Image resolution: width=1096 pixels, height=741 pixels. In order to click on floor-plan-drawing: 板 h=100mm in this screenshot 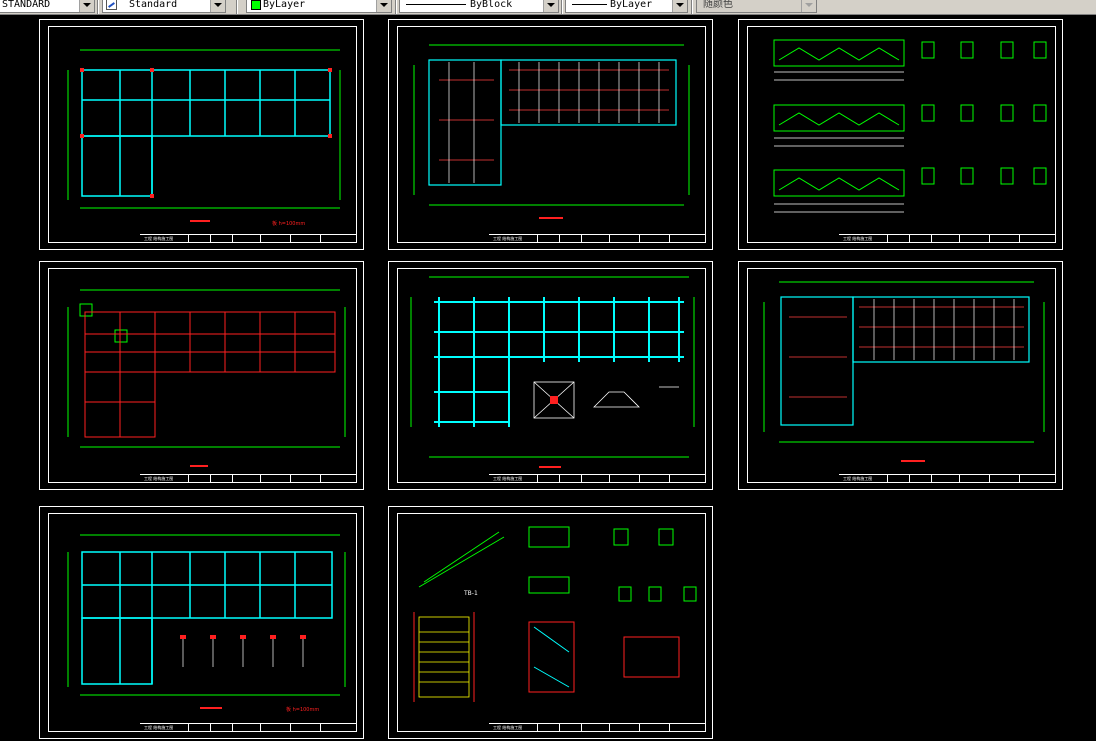, I will do `click(204, 138)`.